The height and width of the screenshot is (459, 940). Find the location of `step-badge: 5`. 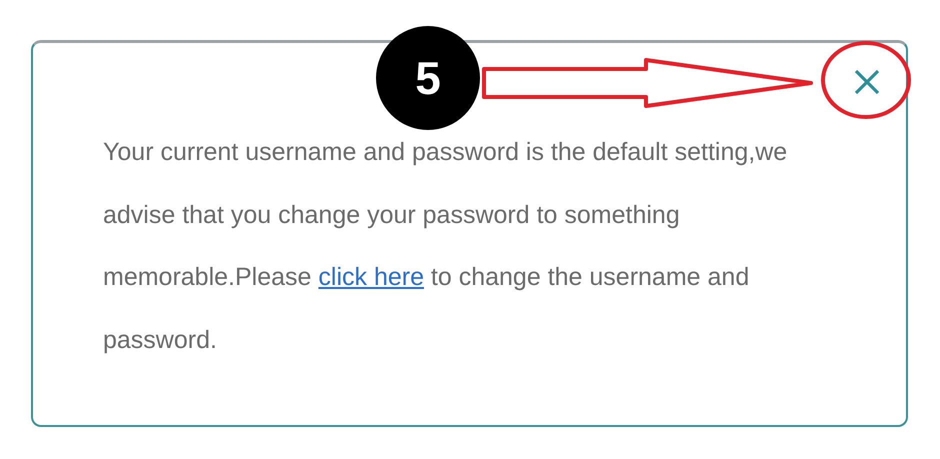

step-badge: 5 is located at coordinates (428, 78).